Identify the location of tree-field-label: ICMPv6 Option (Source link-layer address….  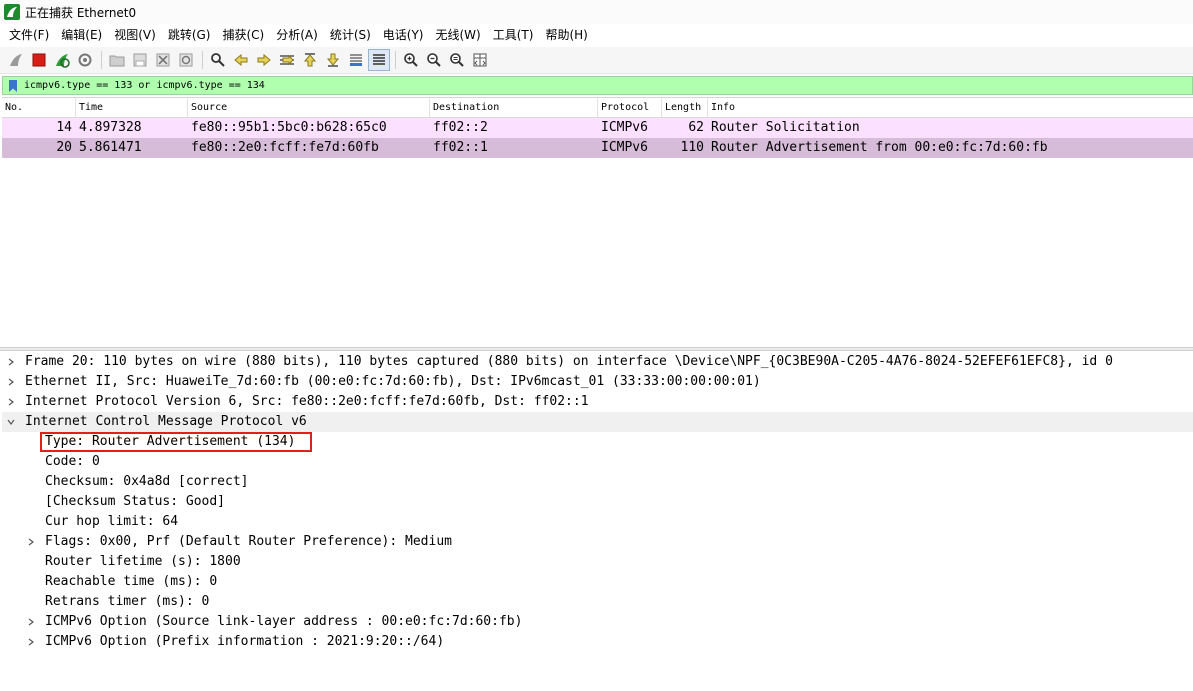
(284, 621).